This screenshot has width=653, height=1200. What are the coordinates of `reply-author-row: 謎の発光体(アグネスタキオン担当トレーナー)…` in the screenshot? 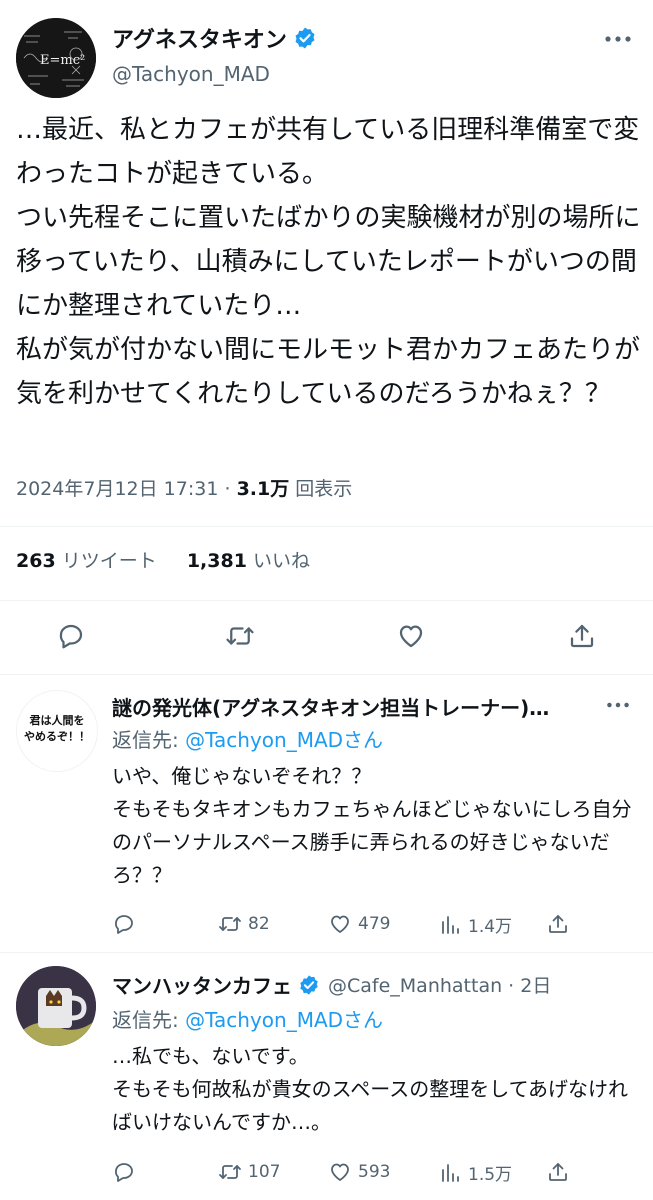 It's located at (330, 706).